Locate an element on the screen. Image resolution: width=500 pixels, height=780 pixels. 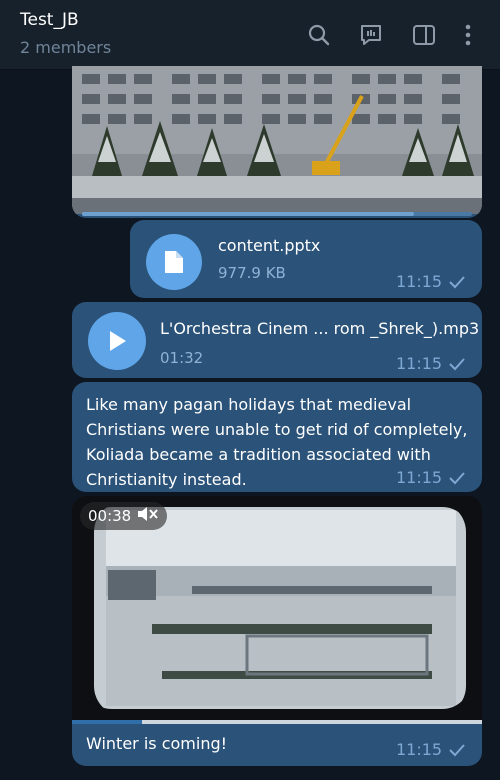
sidebar-toggle-icon is located at coordinates (424, 35).